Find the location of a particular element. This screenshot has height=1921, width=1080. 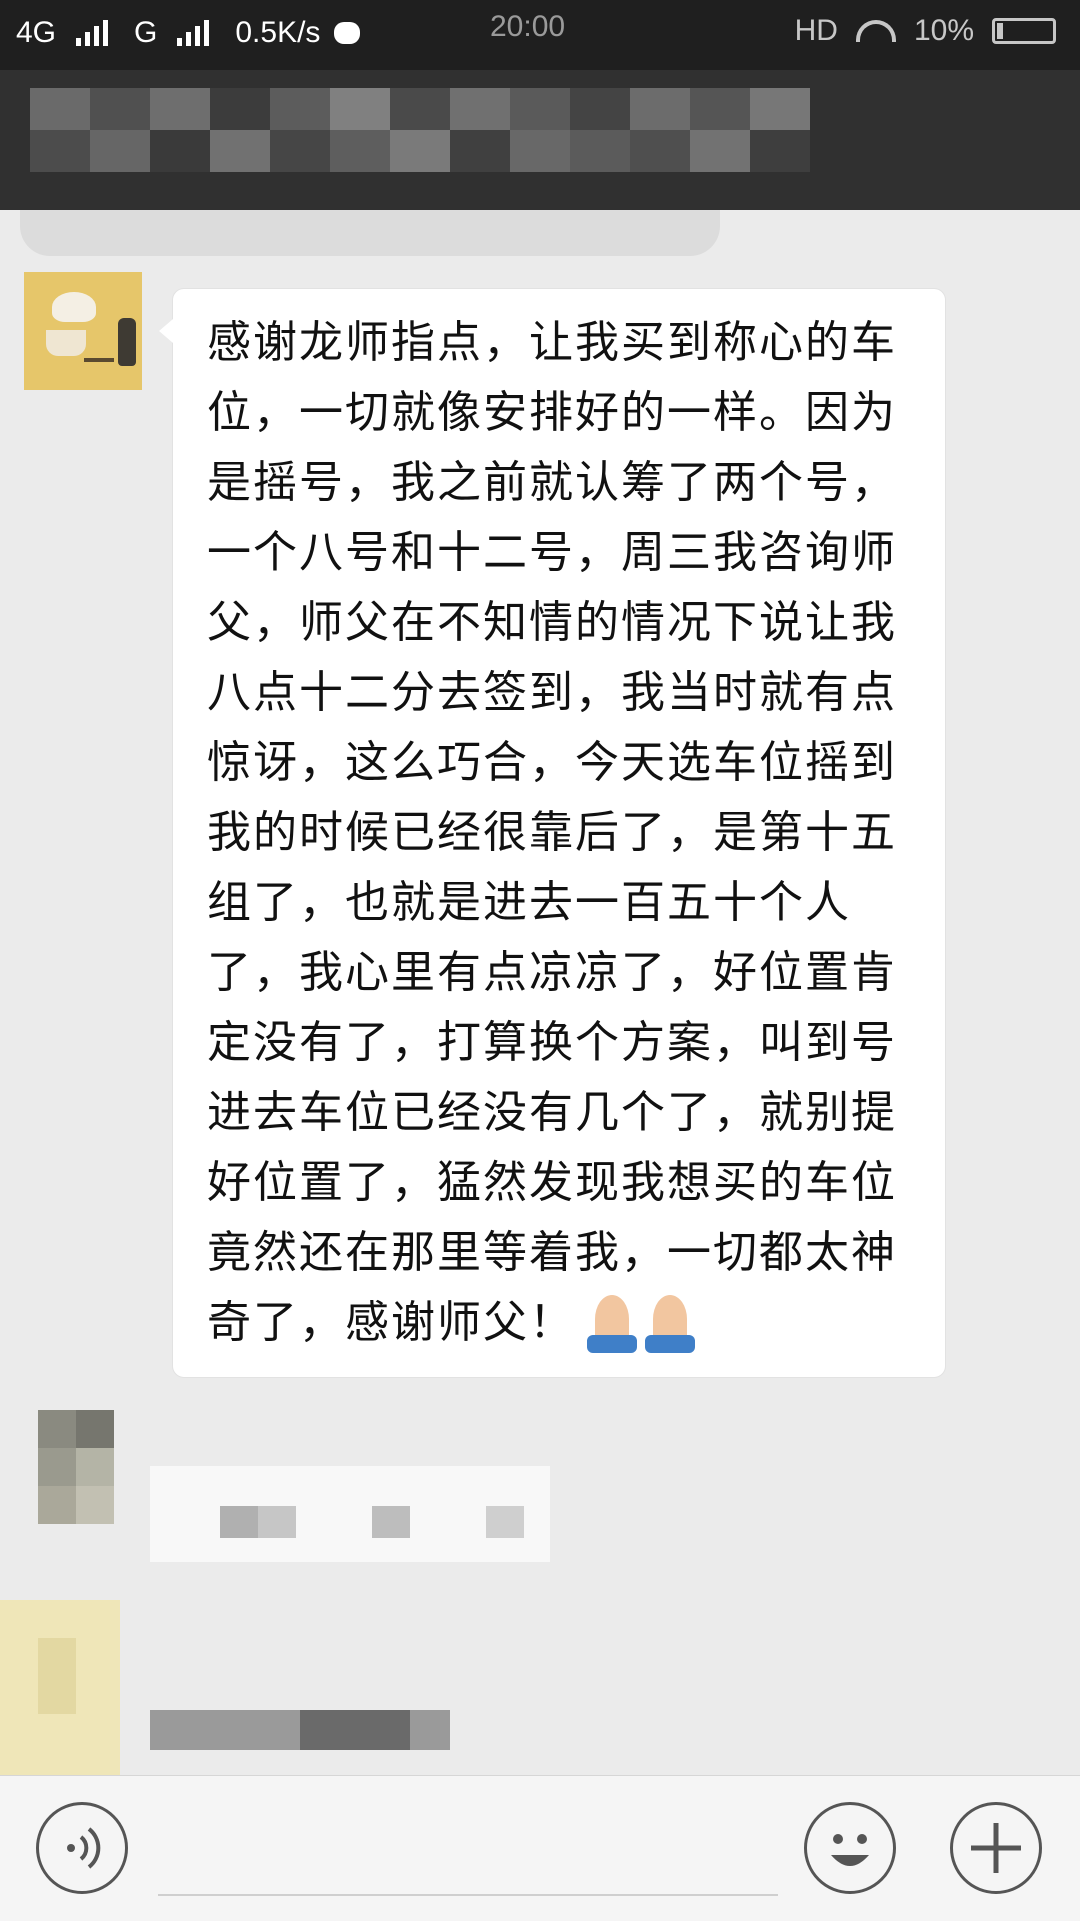

emoji-button is located at coordinates (850, 1848).